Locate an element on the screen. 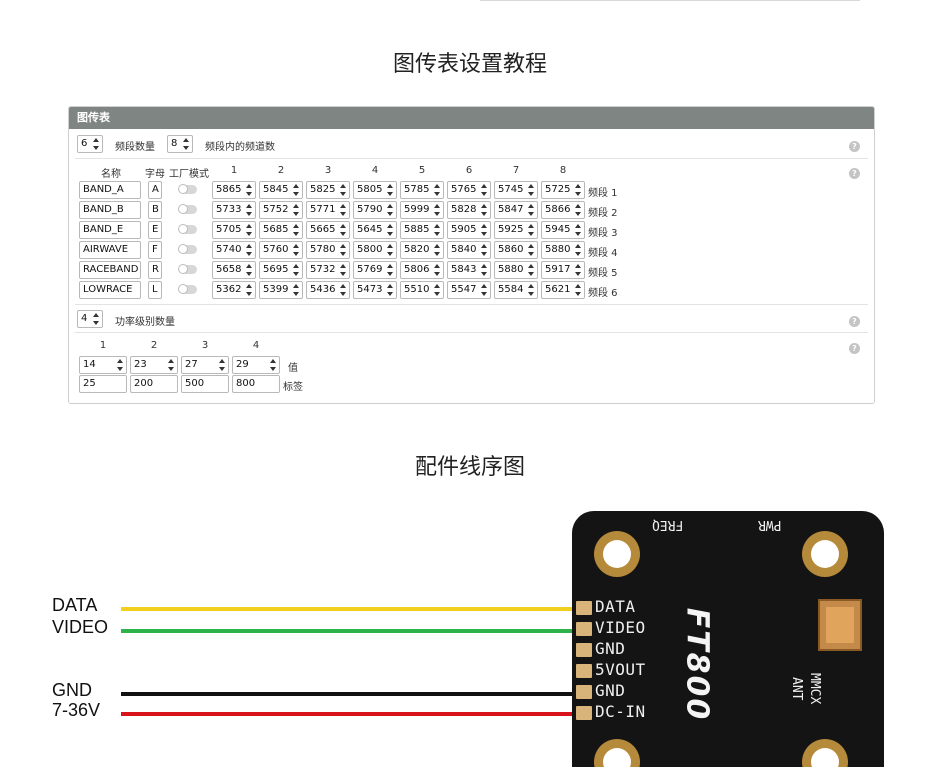  band-letter-input: F is located at coordinates (155, 250).